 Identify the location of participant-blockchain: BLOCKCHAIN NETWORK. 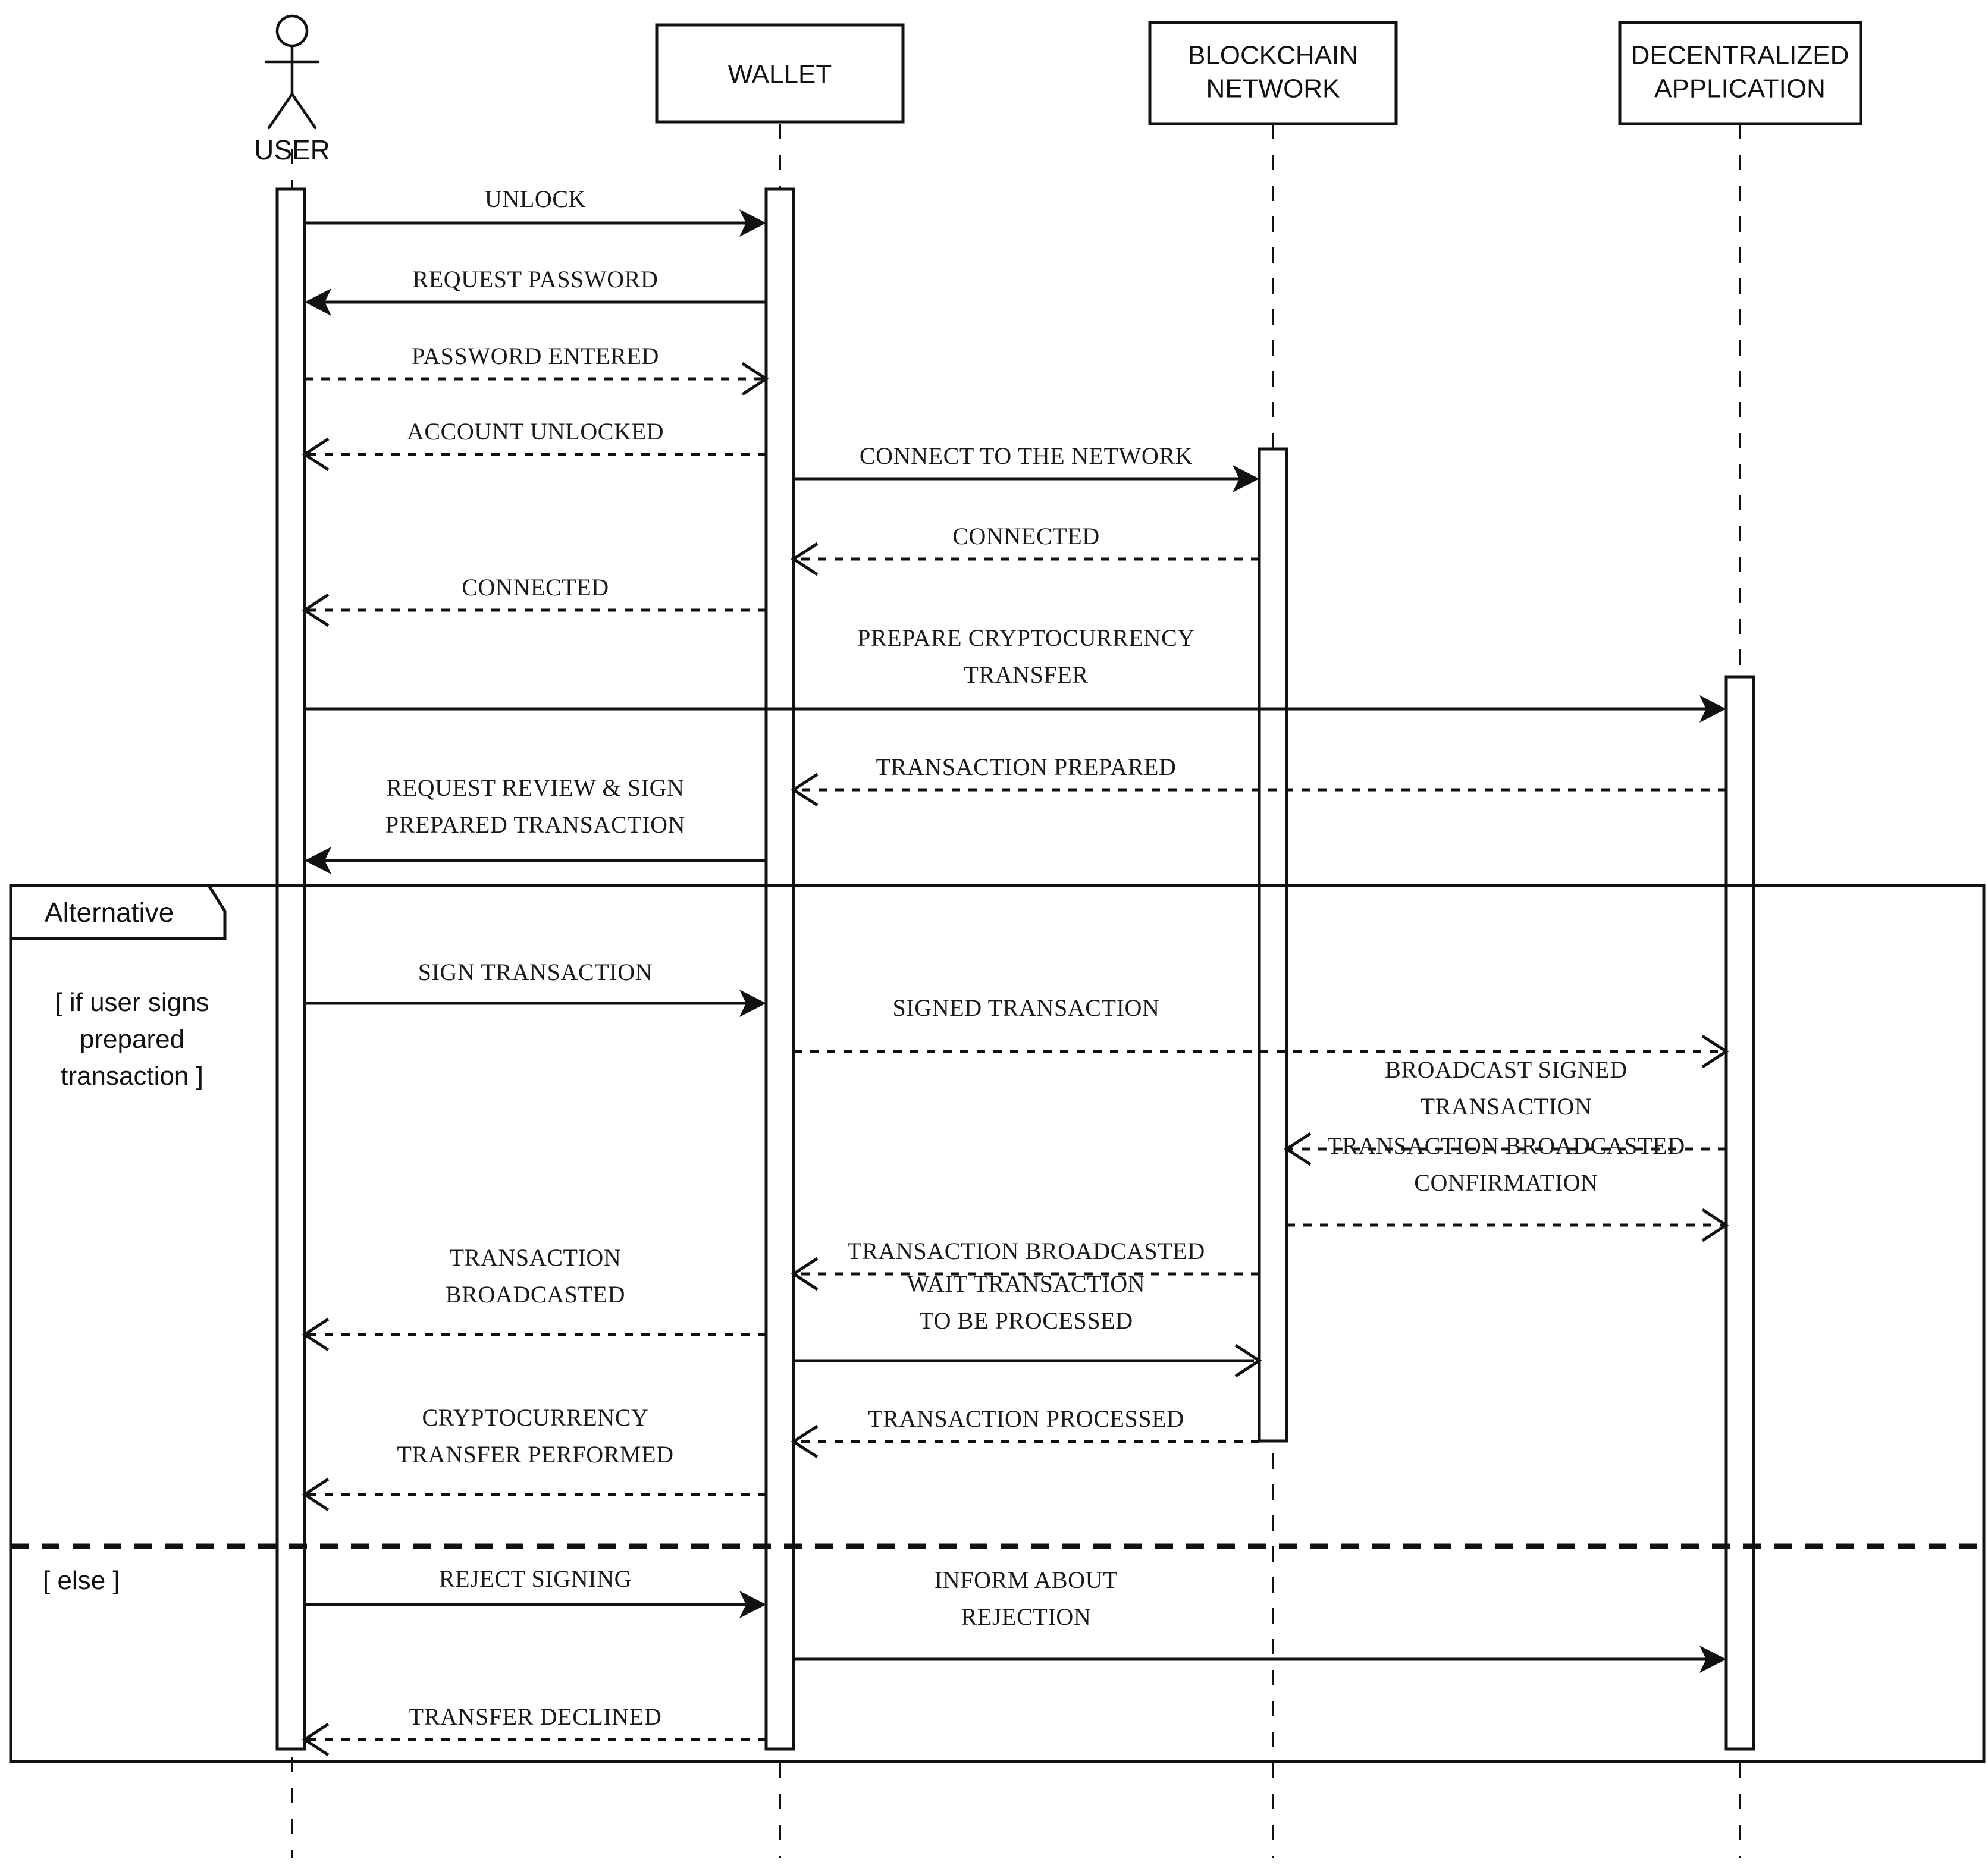
(1273, 73).